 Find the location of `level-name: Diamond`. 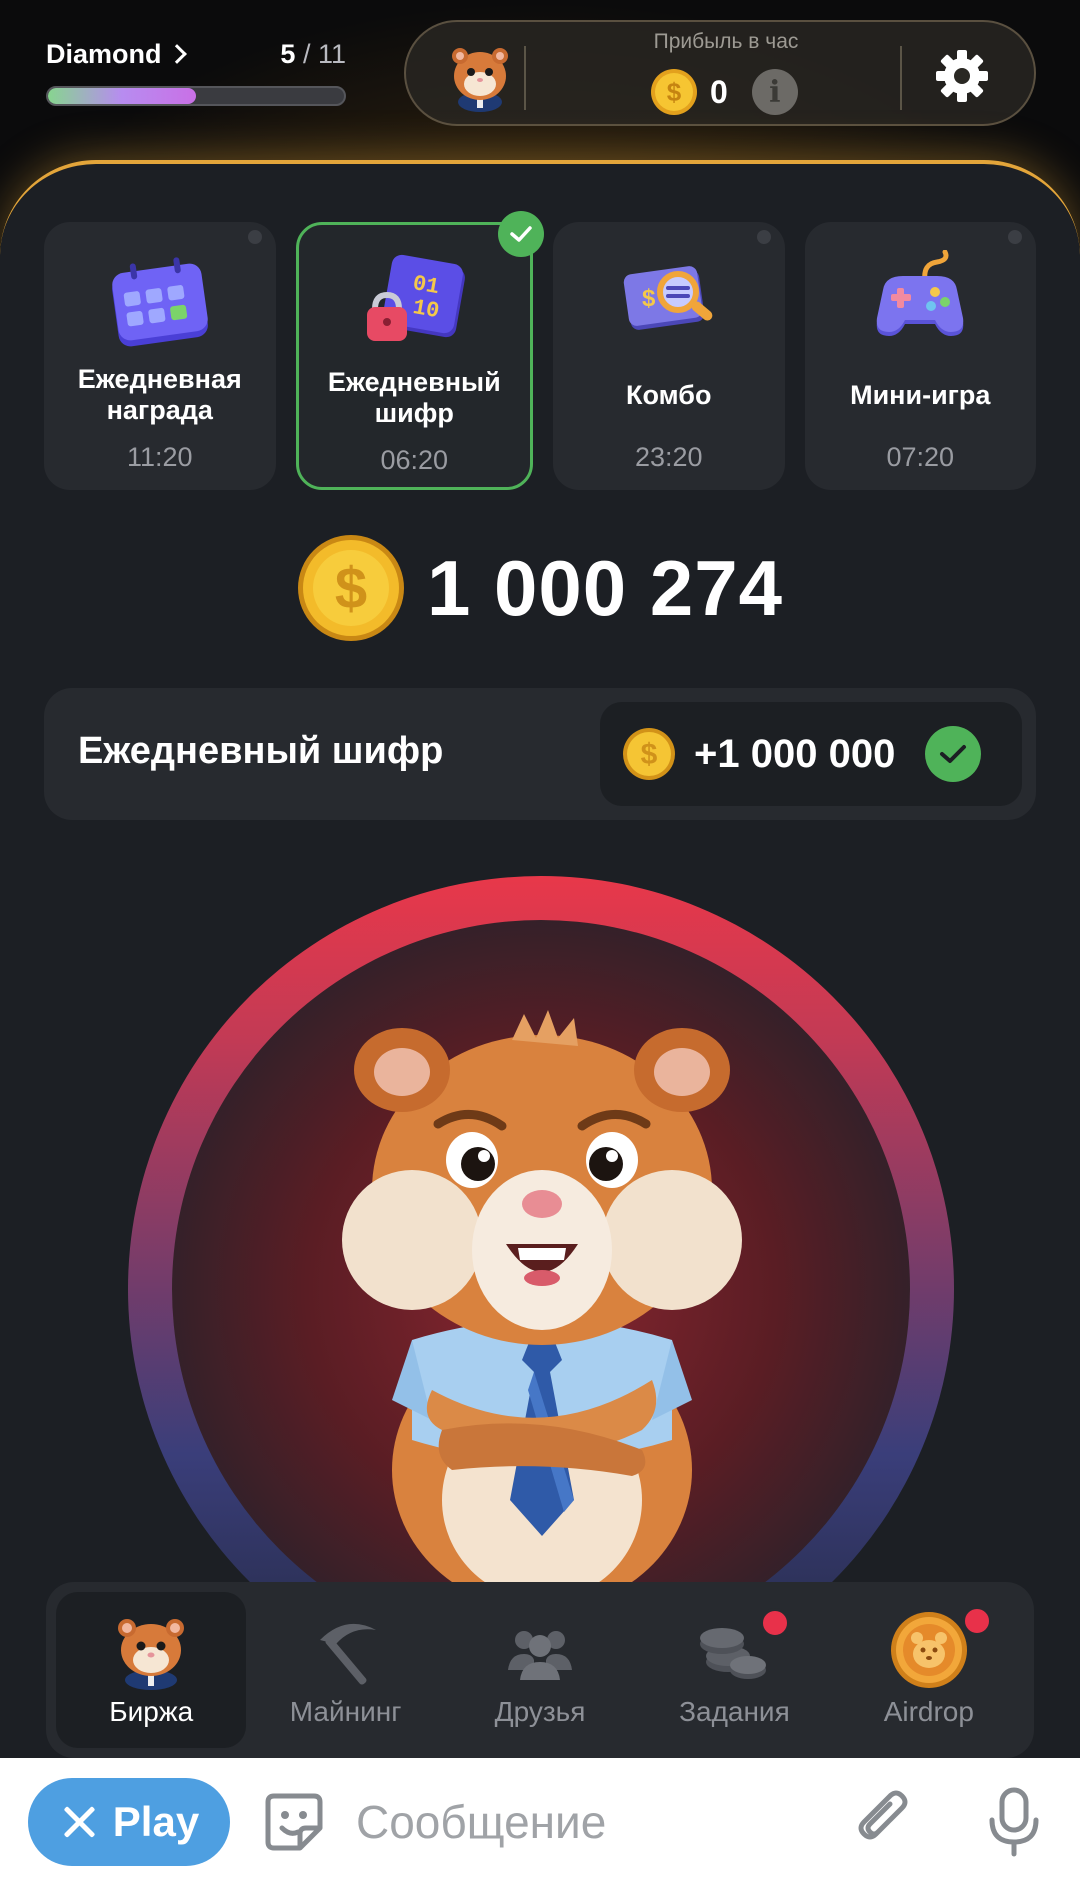

level-name: Diamond is located at coordinates (104, 53).